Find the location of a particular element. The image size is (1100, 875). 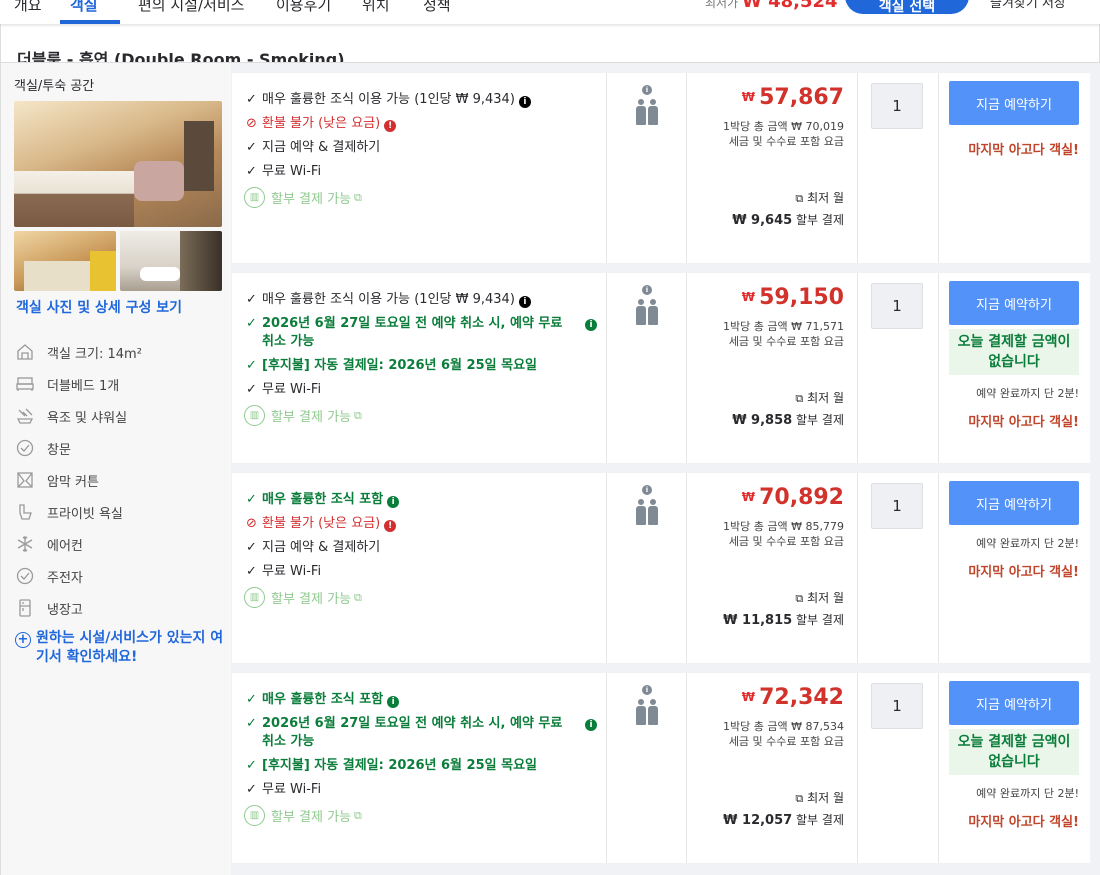

tab-overview: 개요 is located at coordinates (28, 7).